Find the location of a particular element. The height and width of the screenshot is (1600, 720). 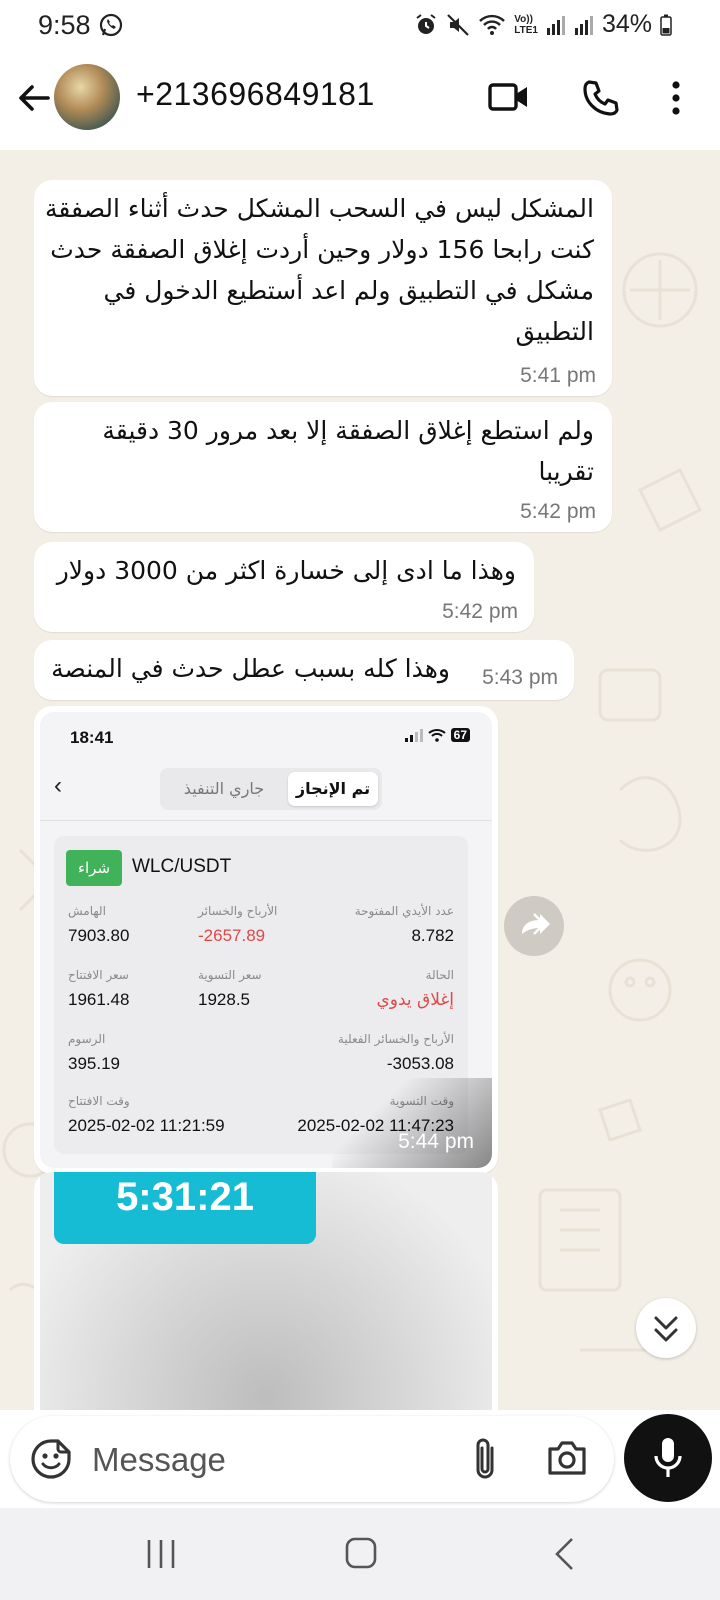

voice-call-button is located at coordinates (600, 100).